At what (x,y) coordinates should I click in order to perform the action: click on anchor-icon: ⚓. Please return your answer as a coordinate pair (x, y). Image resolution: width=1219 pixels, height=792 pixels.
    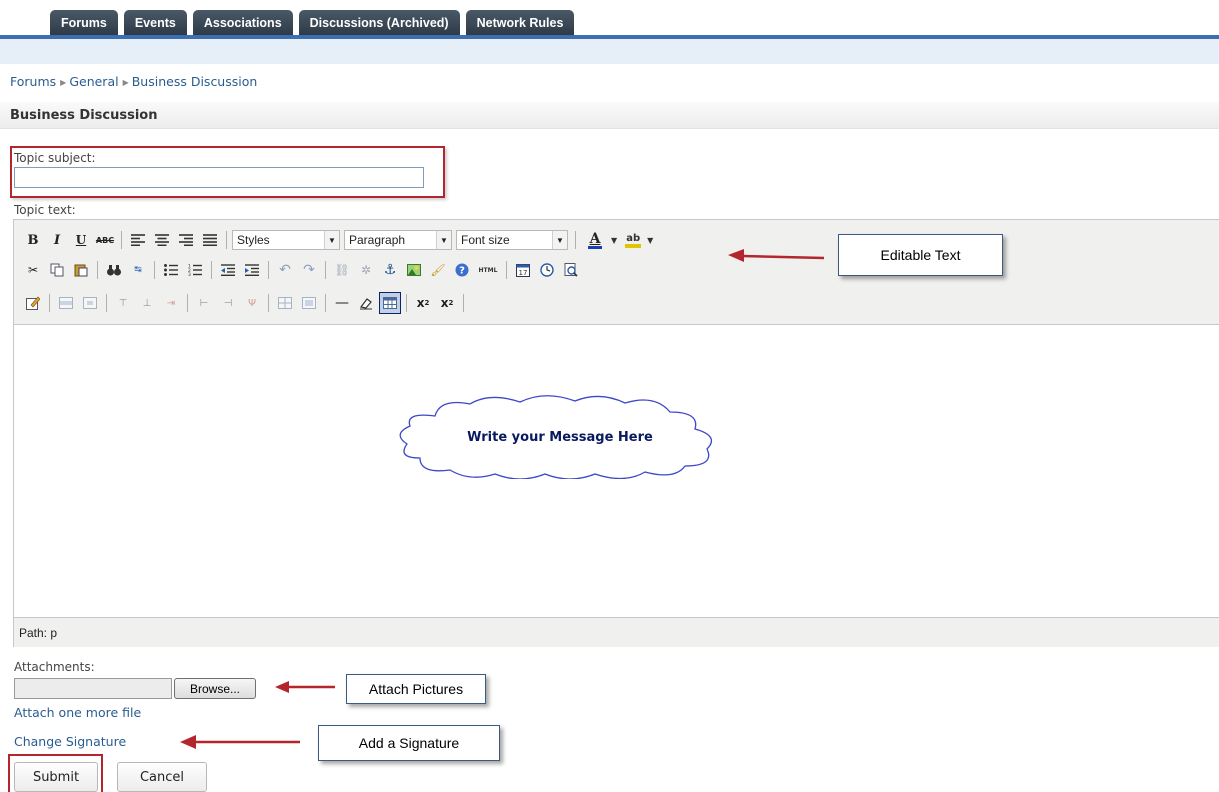
    Looking at the image, I should click on (390, 270).